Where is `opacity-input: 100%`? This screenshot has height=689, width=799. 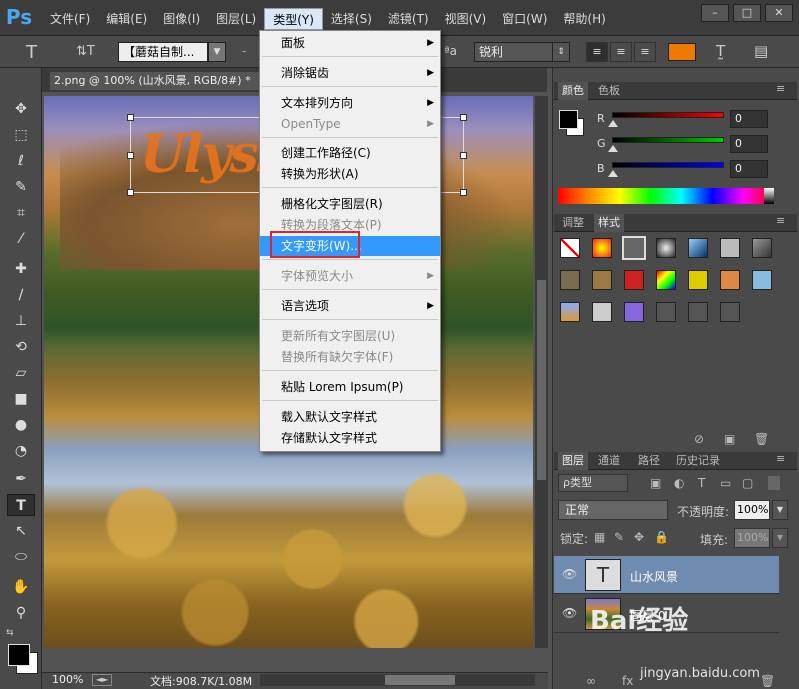
opacity-input: 100% is located at coordinates (752, 510).